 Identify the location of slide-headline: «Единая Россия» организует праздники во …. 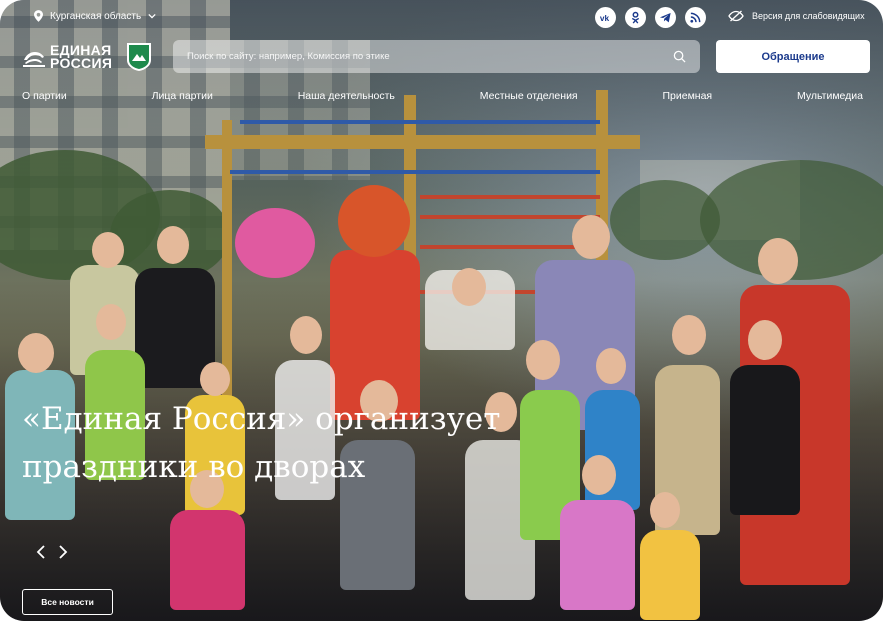
(302, 443).